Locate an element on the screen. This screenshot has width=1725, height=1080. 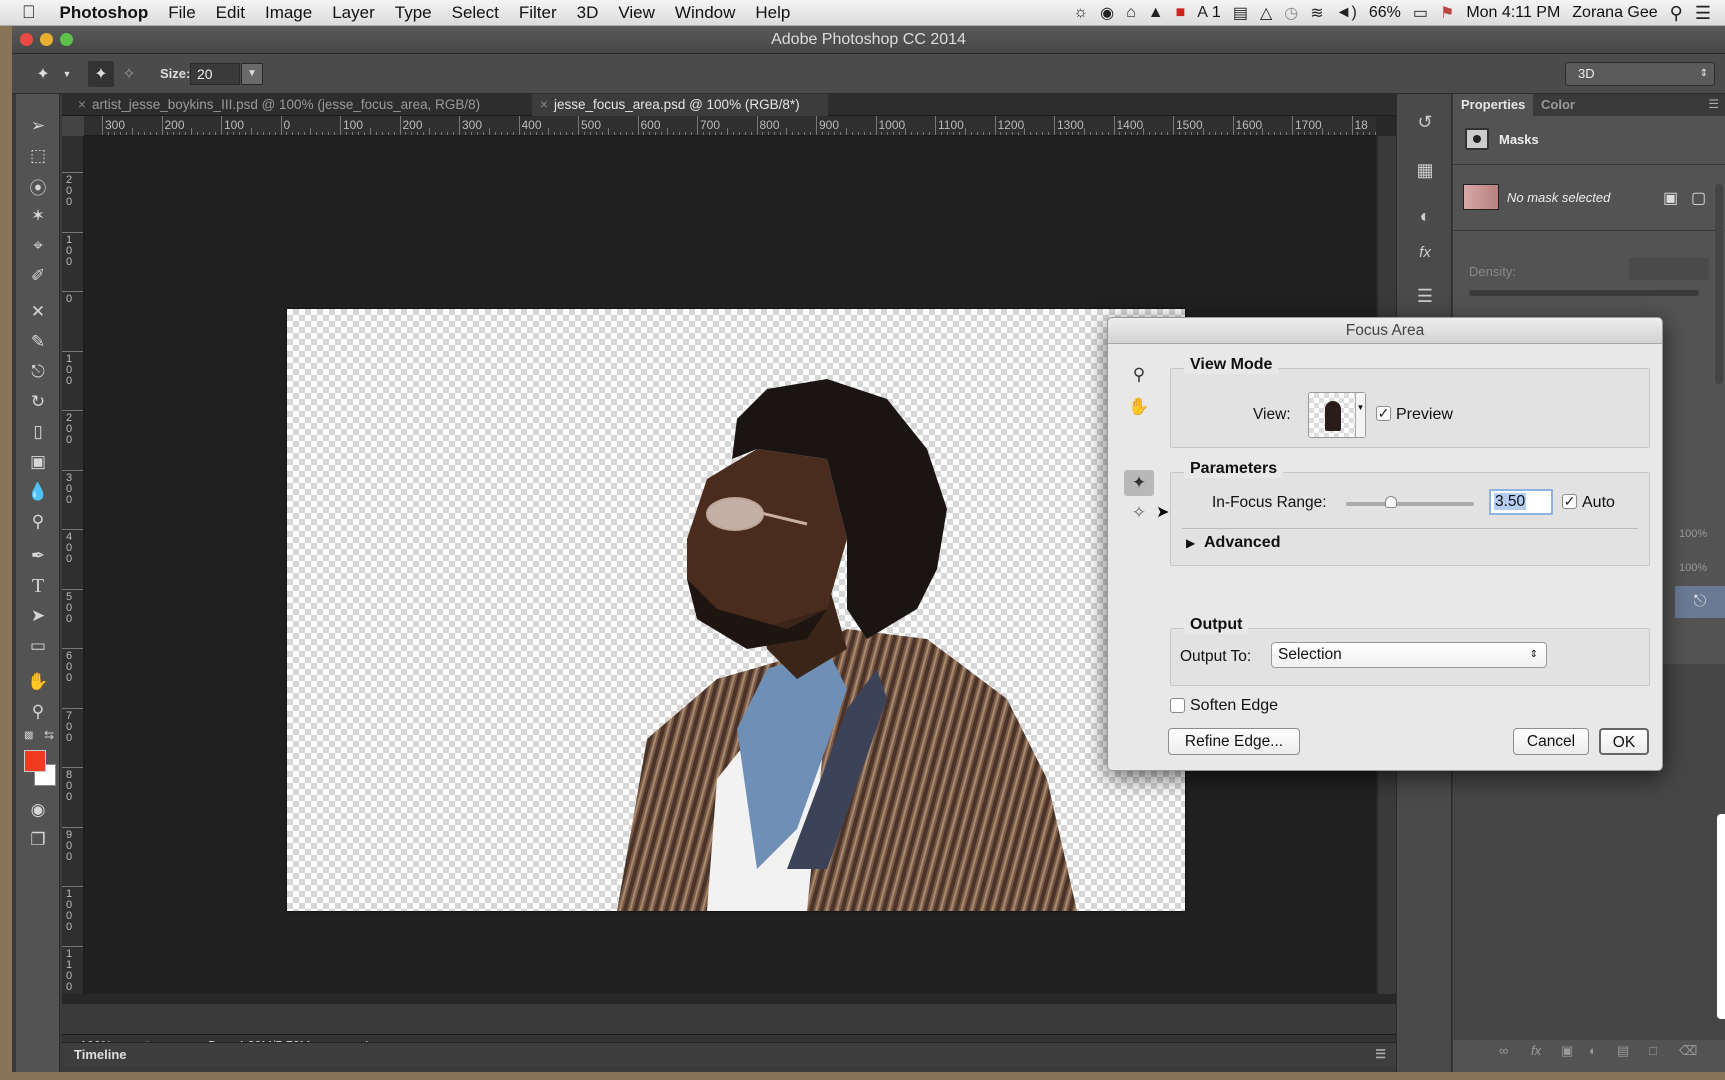
spotlight-search-icon: ⚲ is located at coordinates (1676, 13).